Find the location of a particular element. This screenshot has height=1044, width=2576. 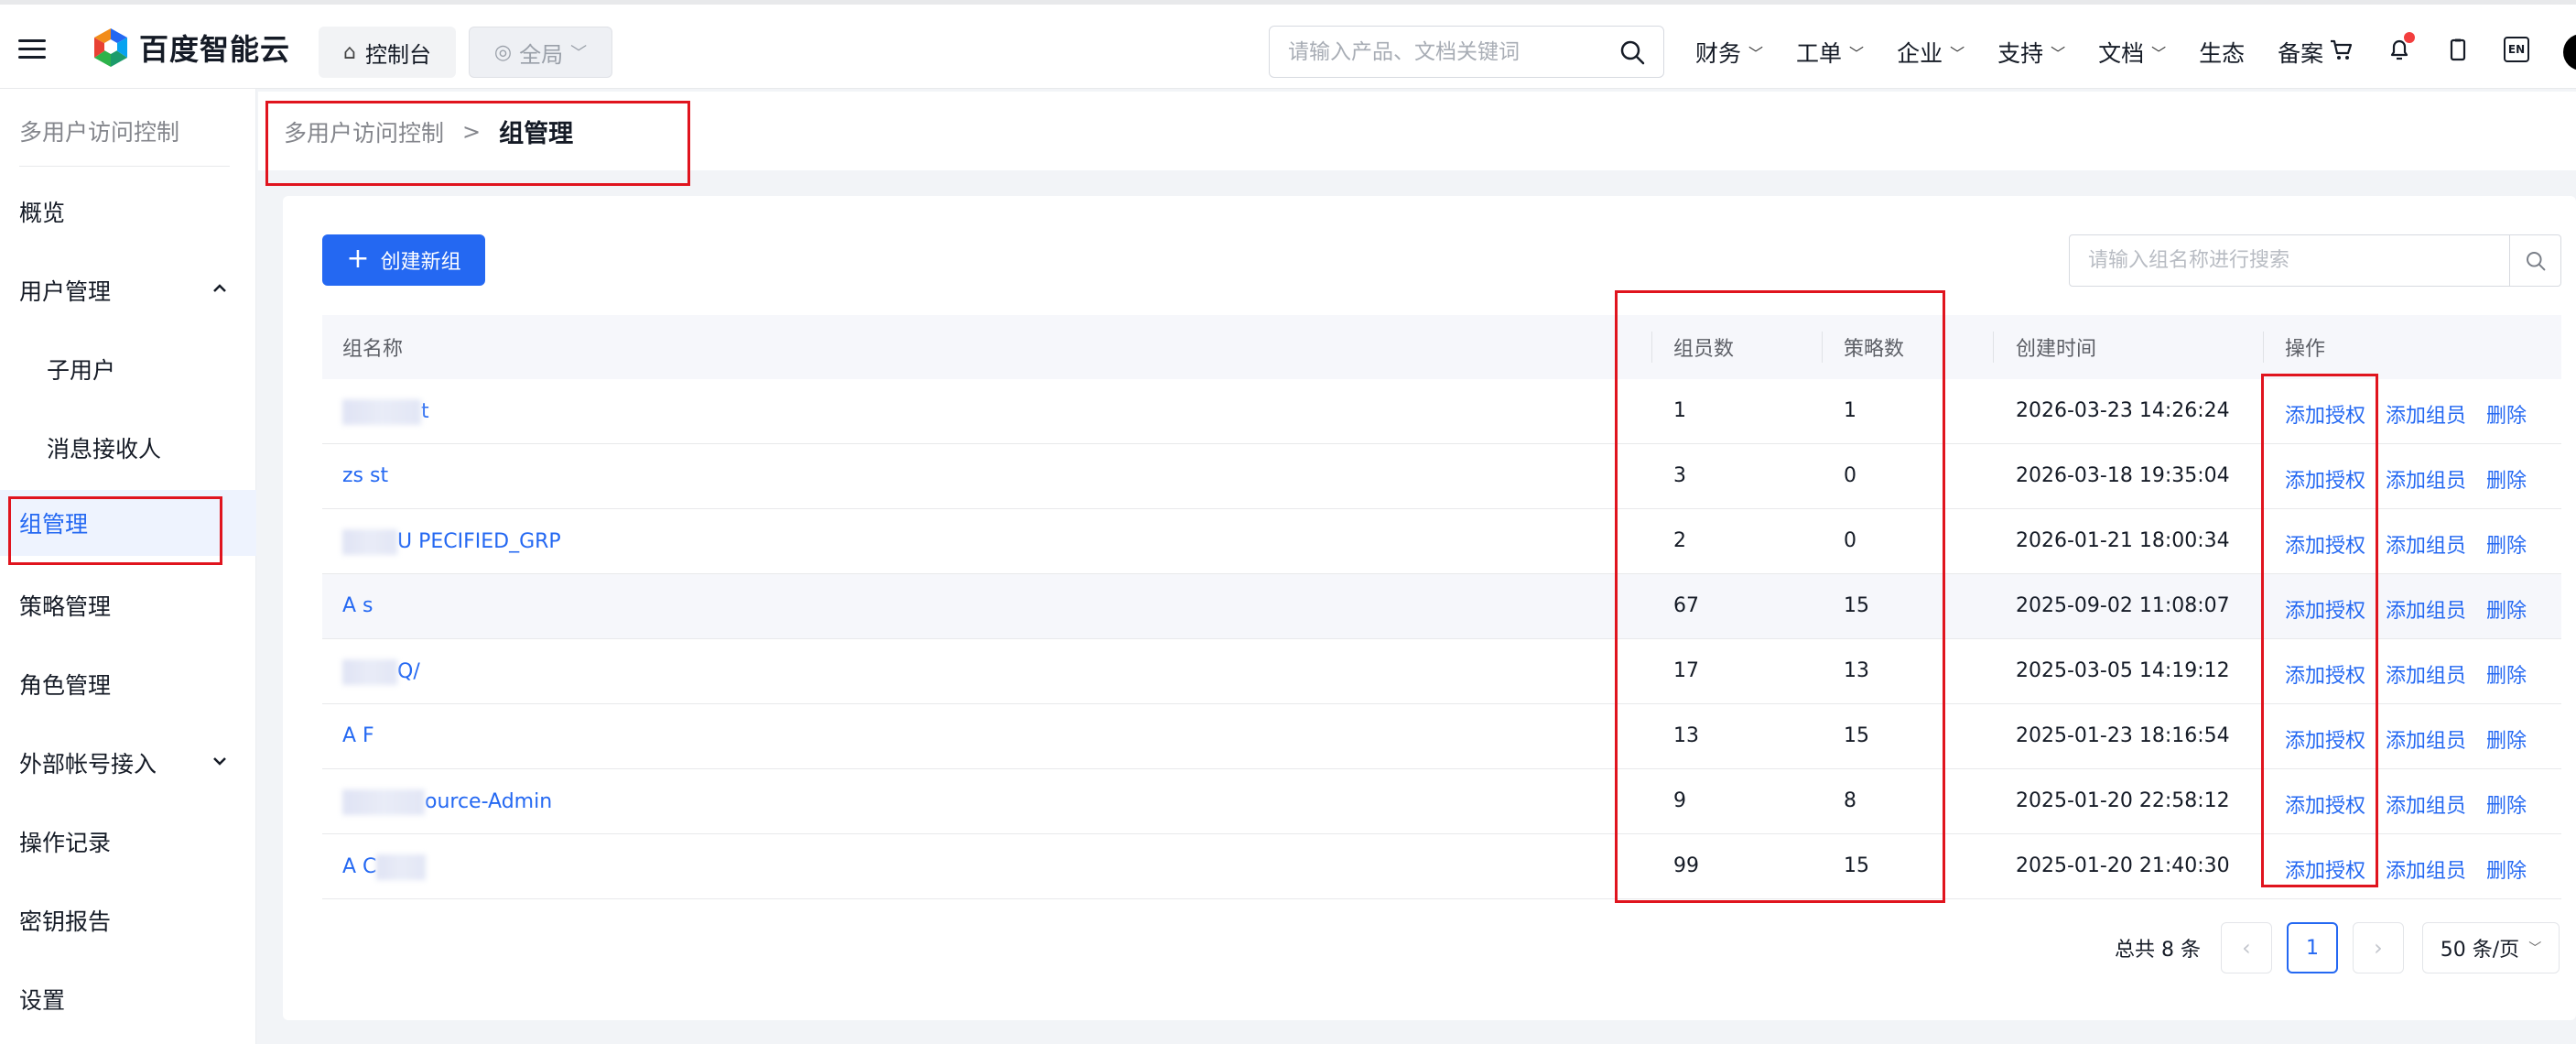

nav-ticket: 工单 ﹀ is located at coordinates (1830, 52).